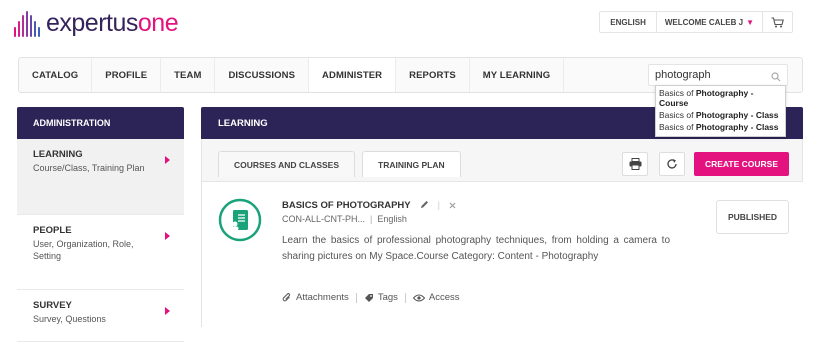 Image resolution: width=821 pixels, height=342 pixels. What do you see at coordinates (56, 75) in the screenshot?
I see `nav-item-catalog: CATALOG` at bounding box center [56, 75].